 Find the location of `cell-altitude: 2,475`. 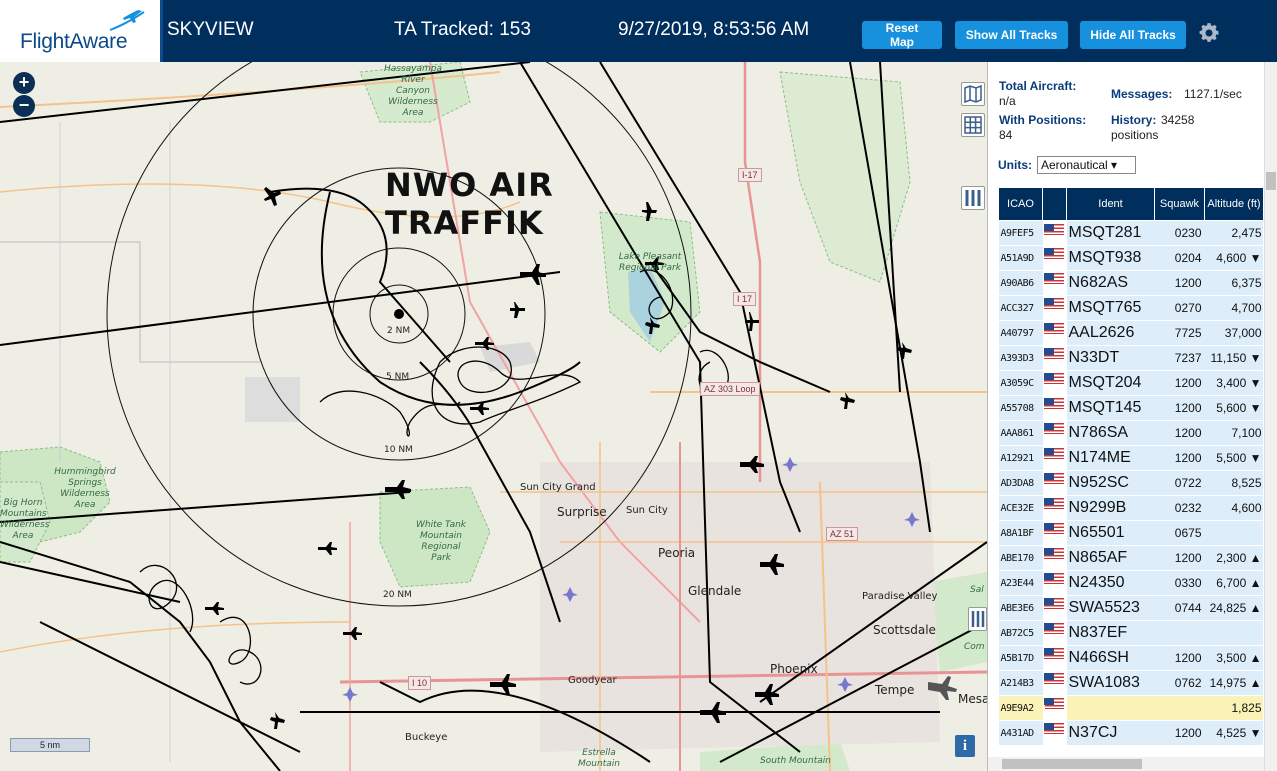

cell-altitude: 2,475 is located at coordinates (1233, 233).